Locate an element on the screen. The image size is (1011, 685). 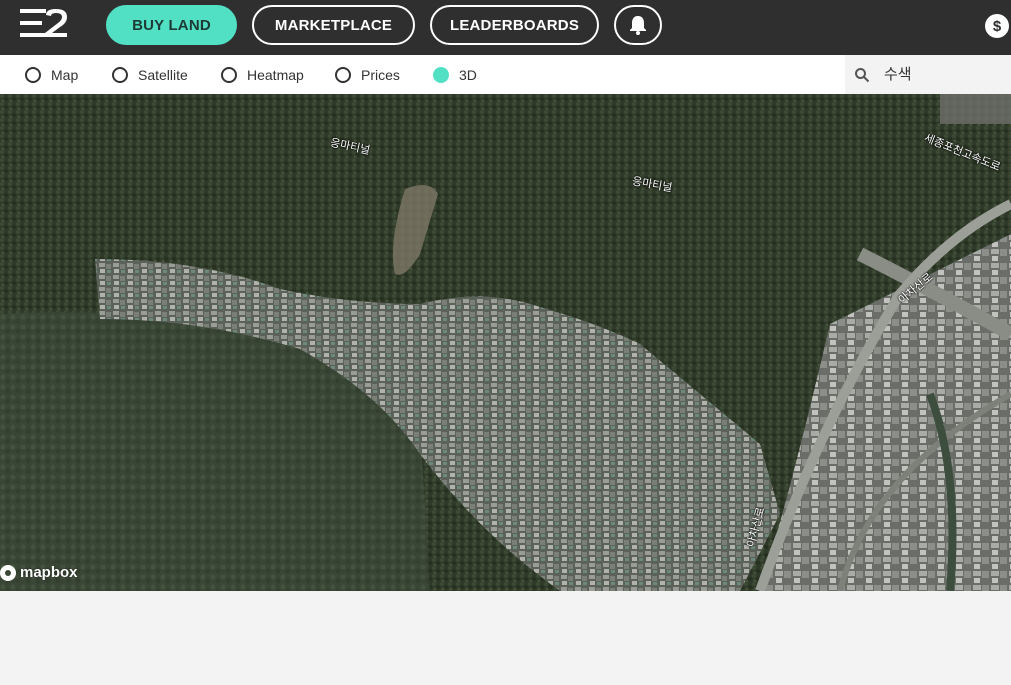
buy-land-button: BUY LAND is located at coordinates (171, 25).